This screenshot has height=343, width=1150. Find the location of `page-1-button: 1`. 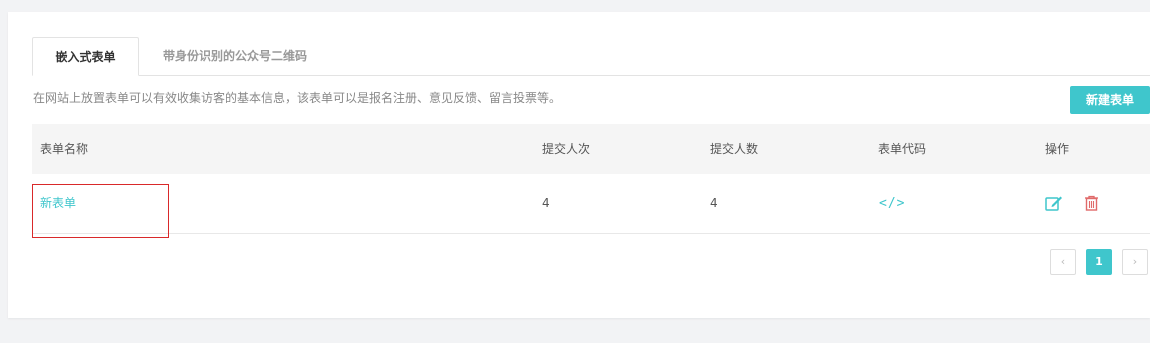

page-1-button: 1 is located at coordinates (1099, 262).